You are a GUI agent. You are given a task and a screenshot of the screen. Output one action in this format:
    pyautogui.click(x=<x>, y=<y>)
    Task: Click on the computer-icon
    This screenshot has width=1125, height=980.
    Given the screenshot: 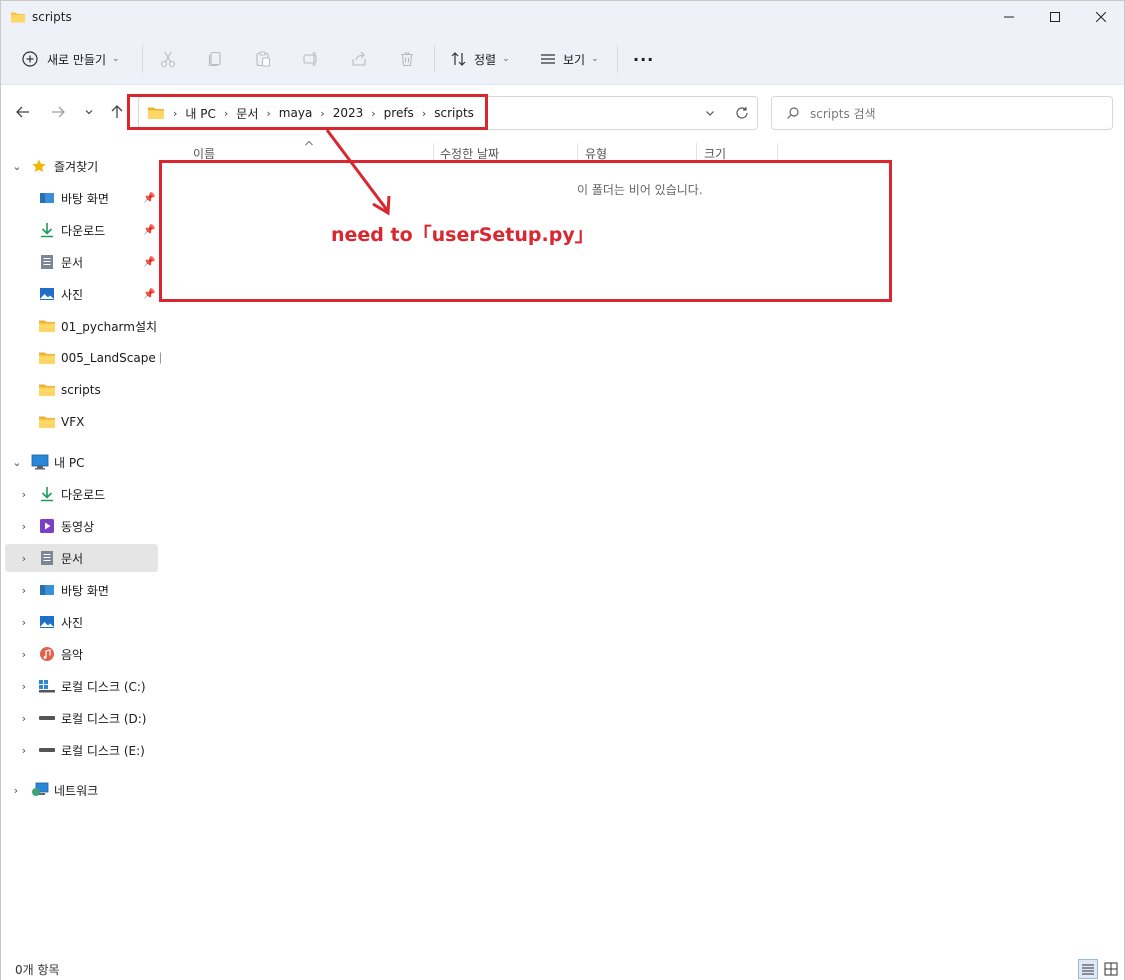 What is the action you would take?
    pyautogui.click(x=40, y=462)
    